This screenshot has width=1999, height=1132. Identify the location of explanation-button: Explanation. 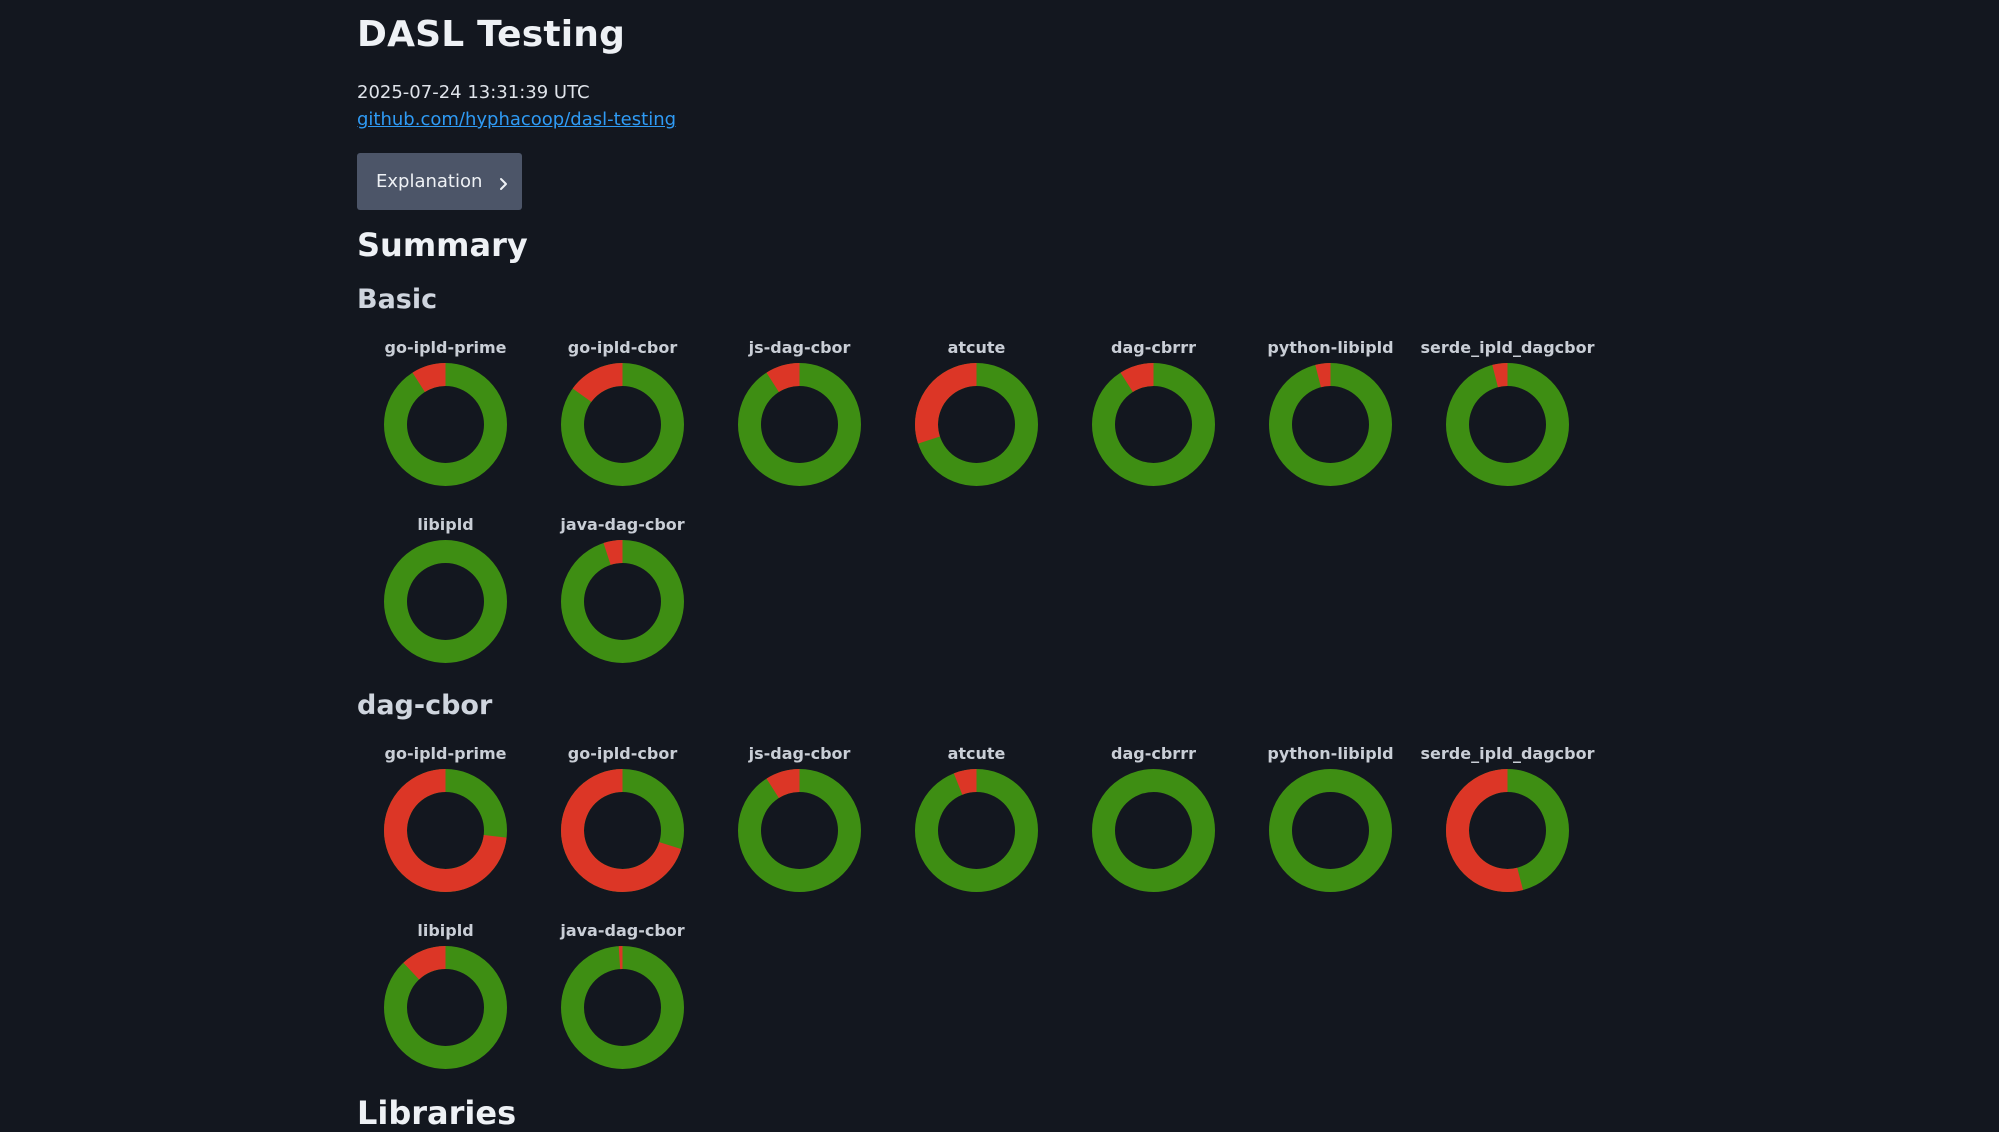
(439, 181).